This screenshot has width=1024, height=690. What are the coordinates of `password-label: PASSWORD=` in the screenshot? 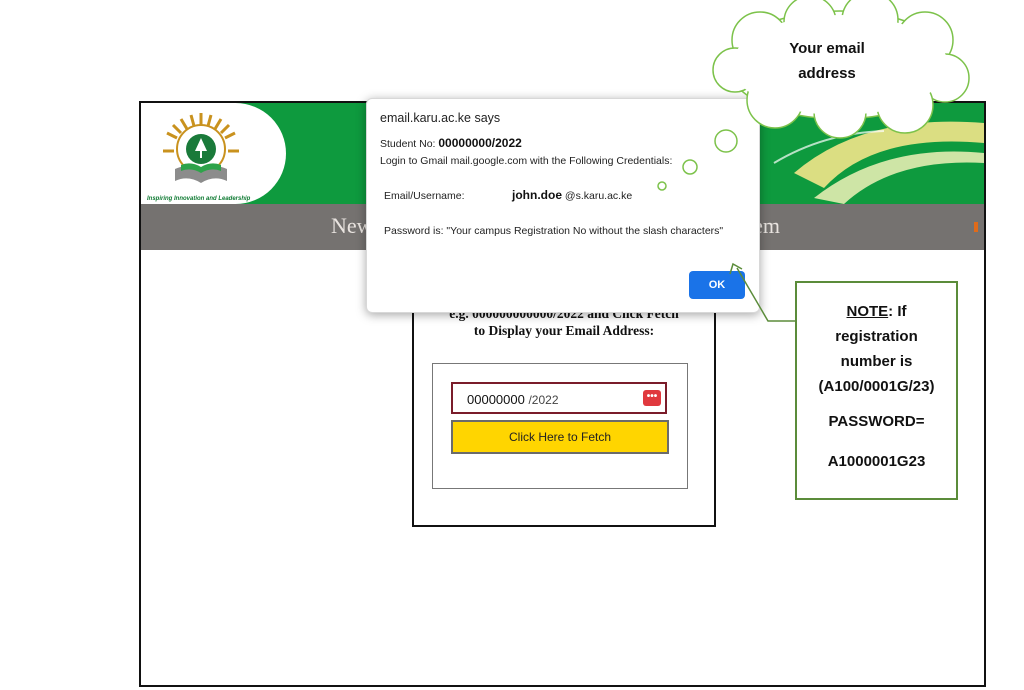 It's located at (876, 421).